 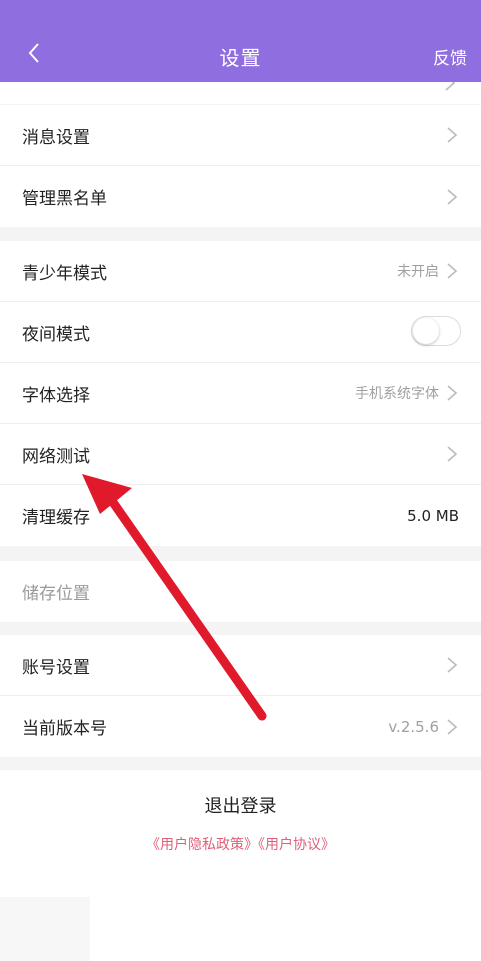 What do you see at coordinates (56, 137) in the screenshot?
I see `row-label: 消息设置` at bounding box center [56, 137].